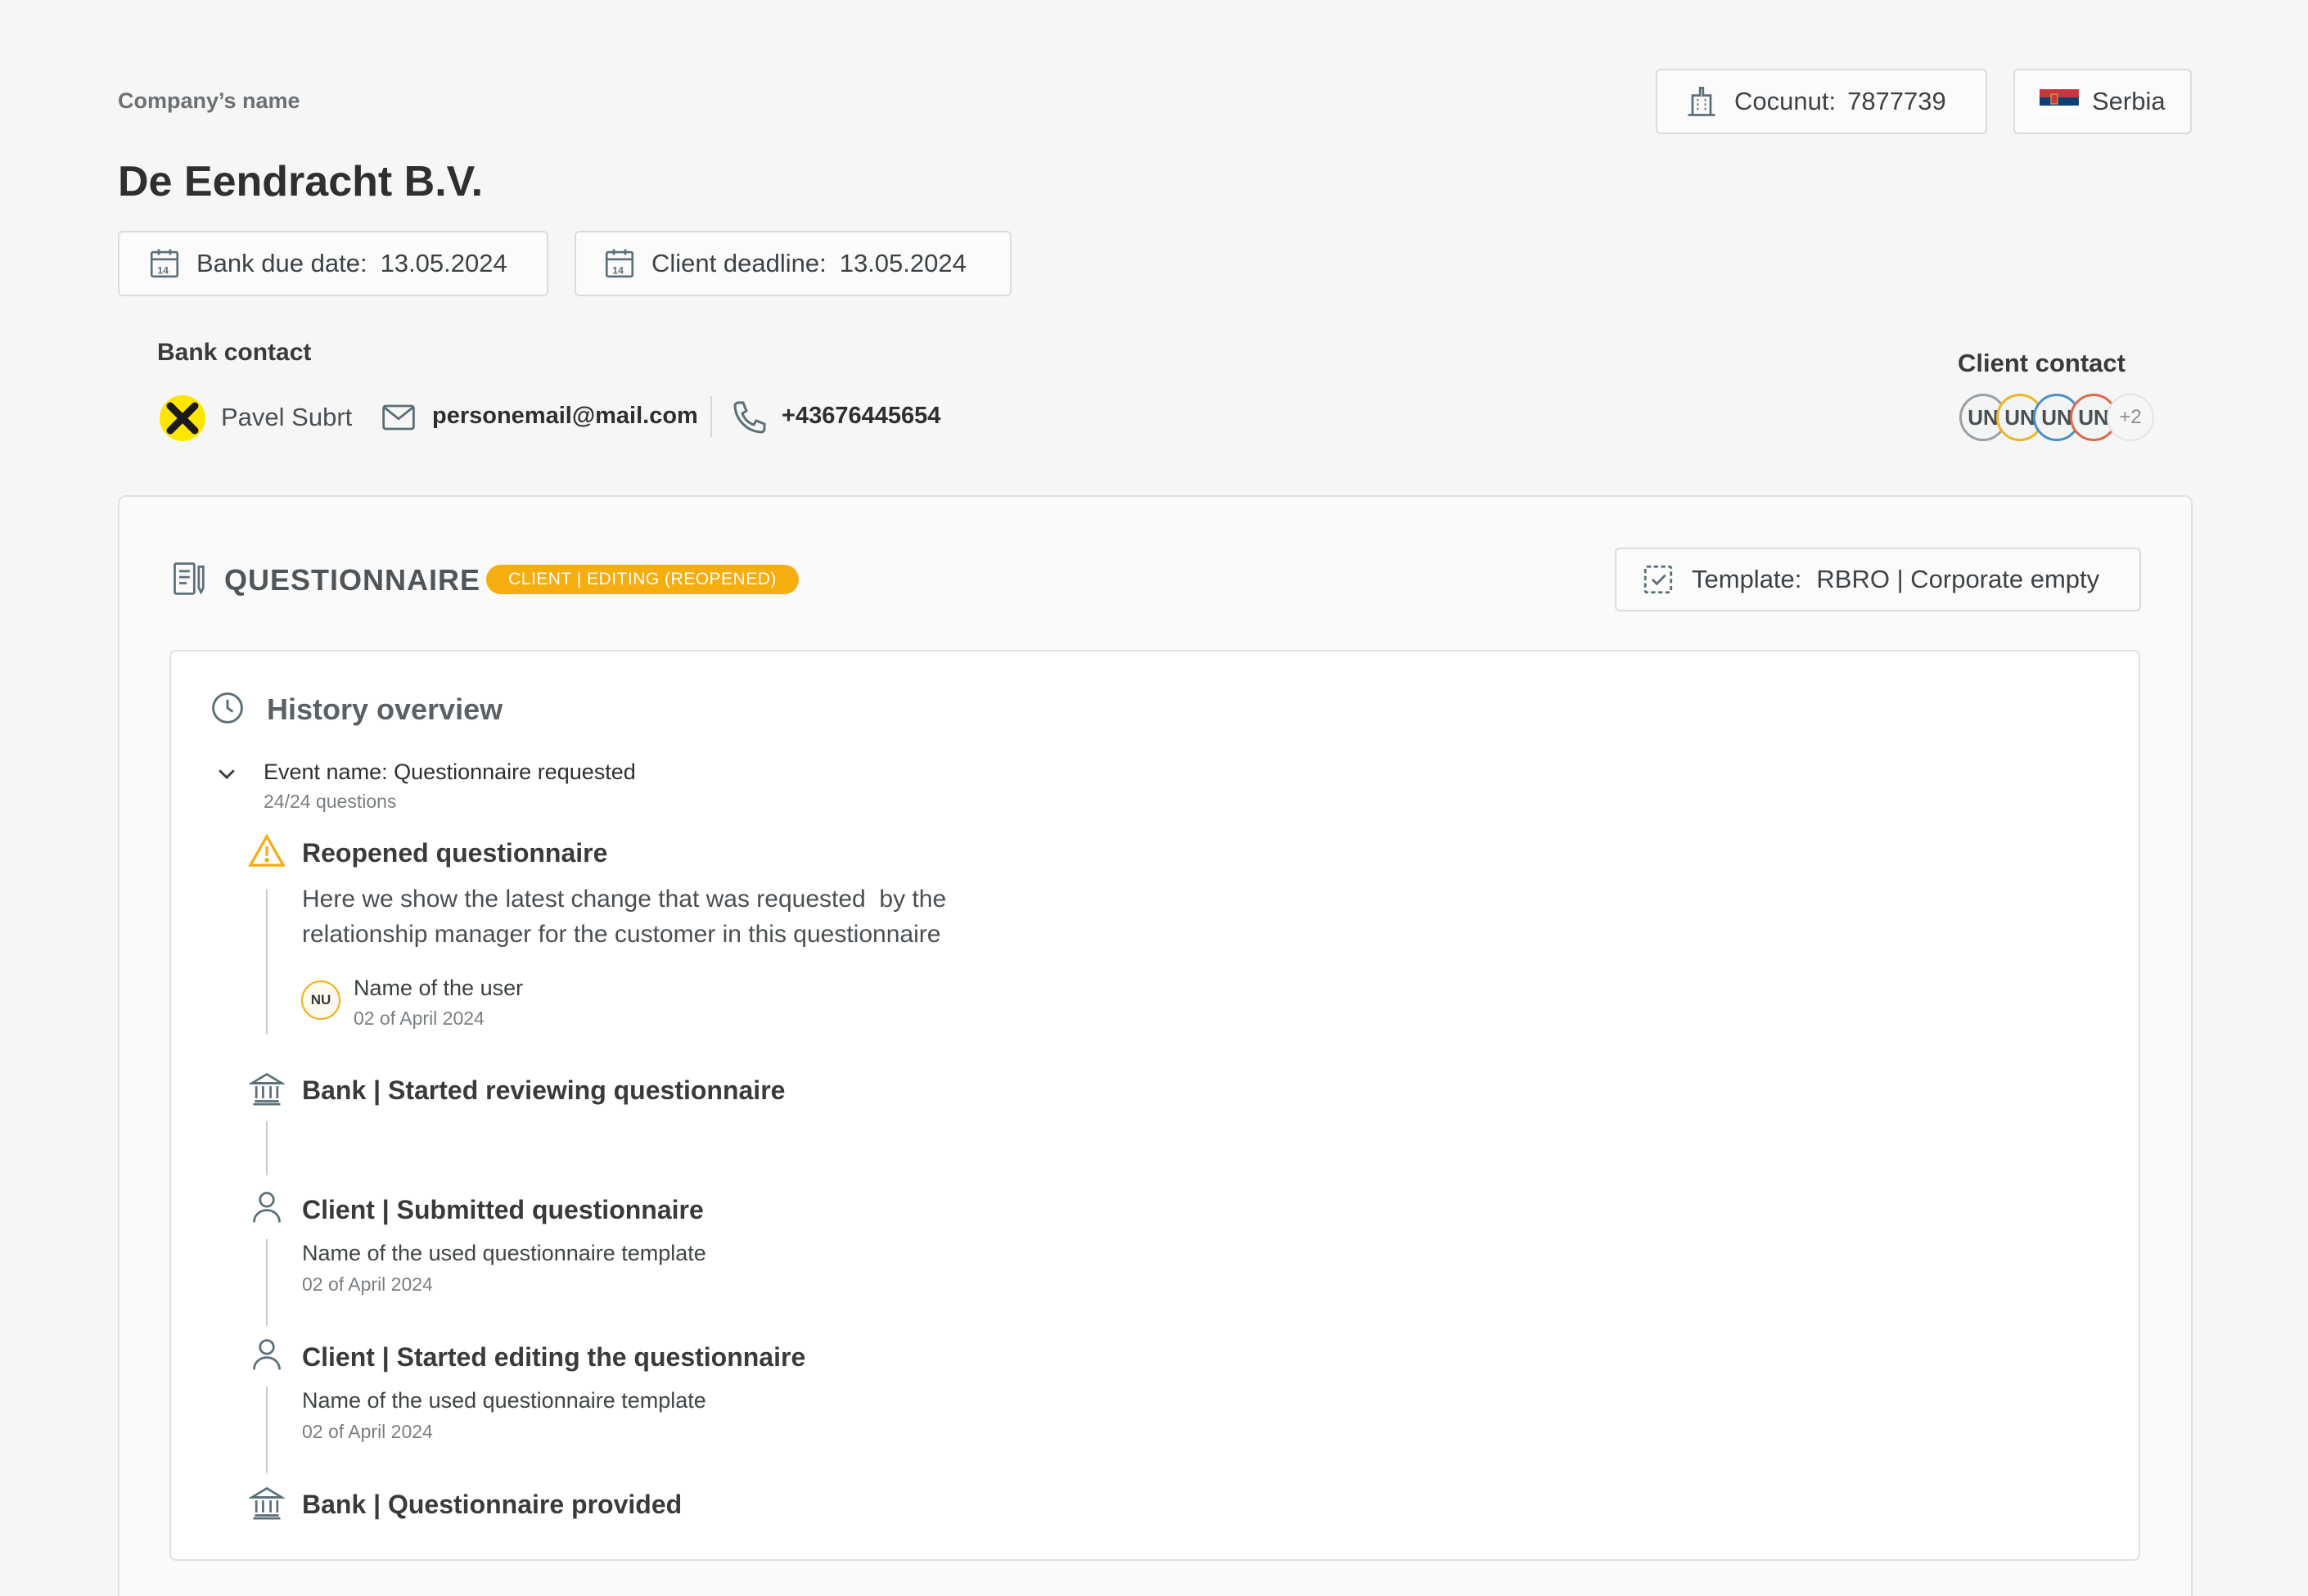  What do you see at coordinates (182, 420) in the screenshot?
I see `bank-logo-icon` at bounding box center [182, 420].